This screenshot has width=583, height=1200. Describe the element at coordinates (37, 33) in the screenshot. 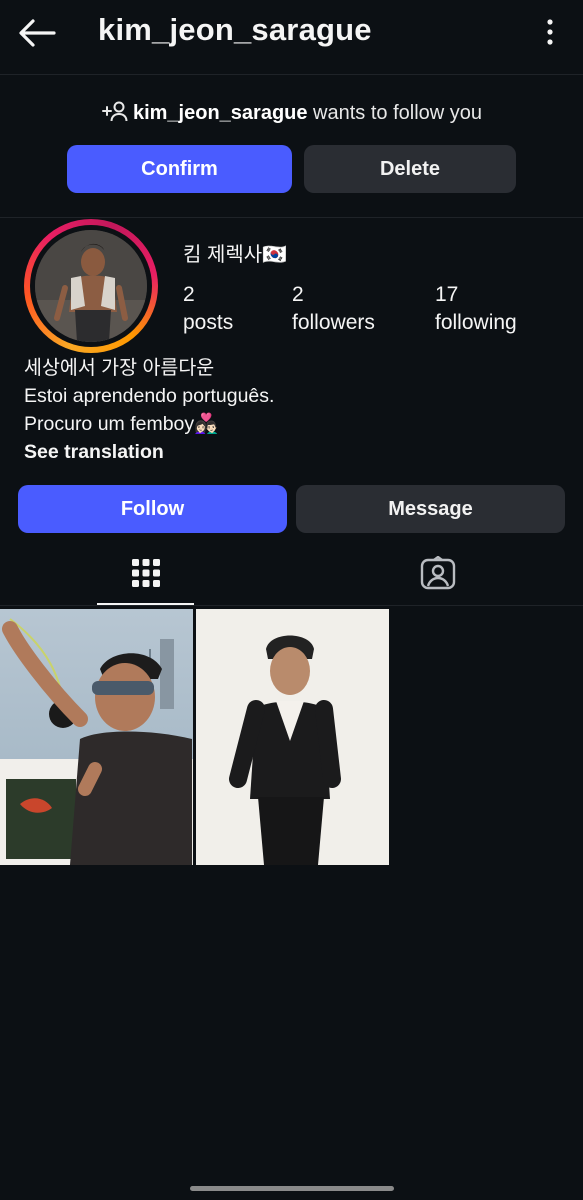

I see `back-arrow-icon` at that location.